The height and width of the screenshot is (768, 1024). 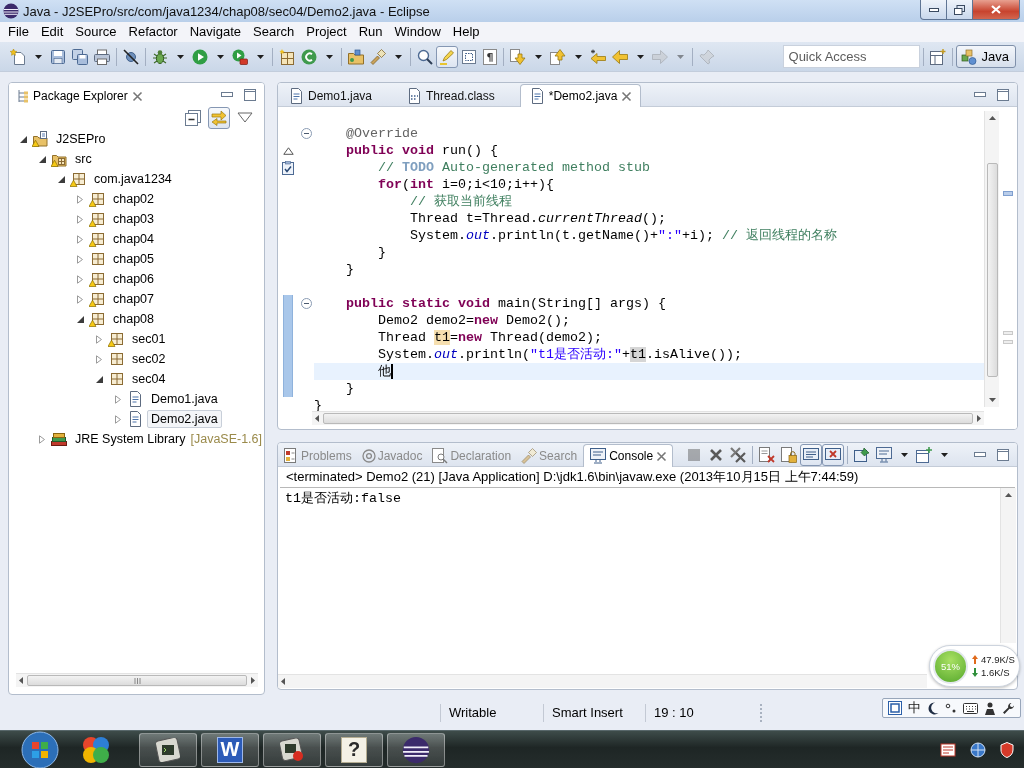 I want to click on code-line: 他, so click(x=384, y=371).